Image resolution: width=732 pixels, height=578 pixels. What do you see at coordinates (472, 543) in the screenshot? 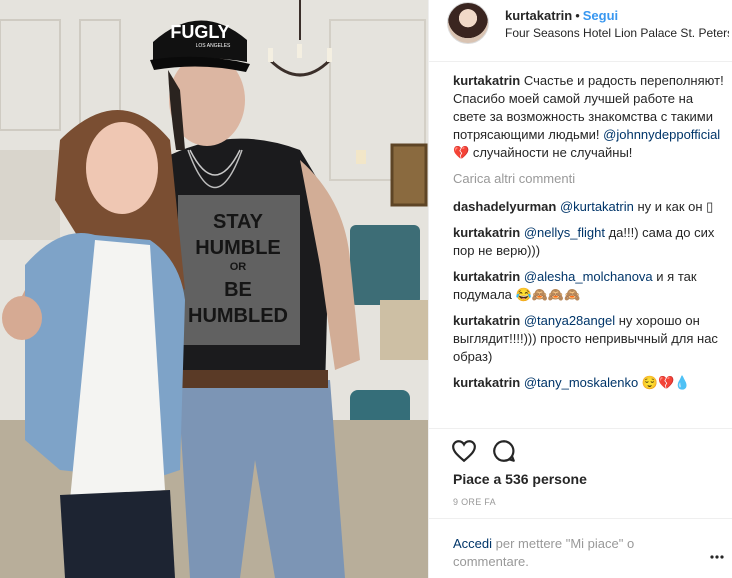
I see `login-link: Accedi` at bounding box center [472, 543].